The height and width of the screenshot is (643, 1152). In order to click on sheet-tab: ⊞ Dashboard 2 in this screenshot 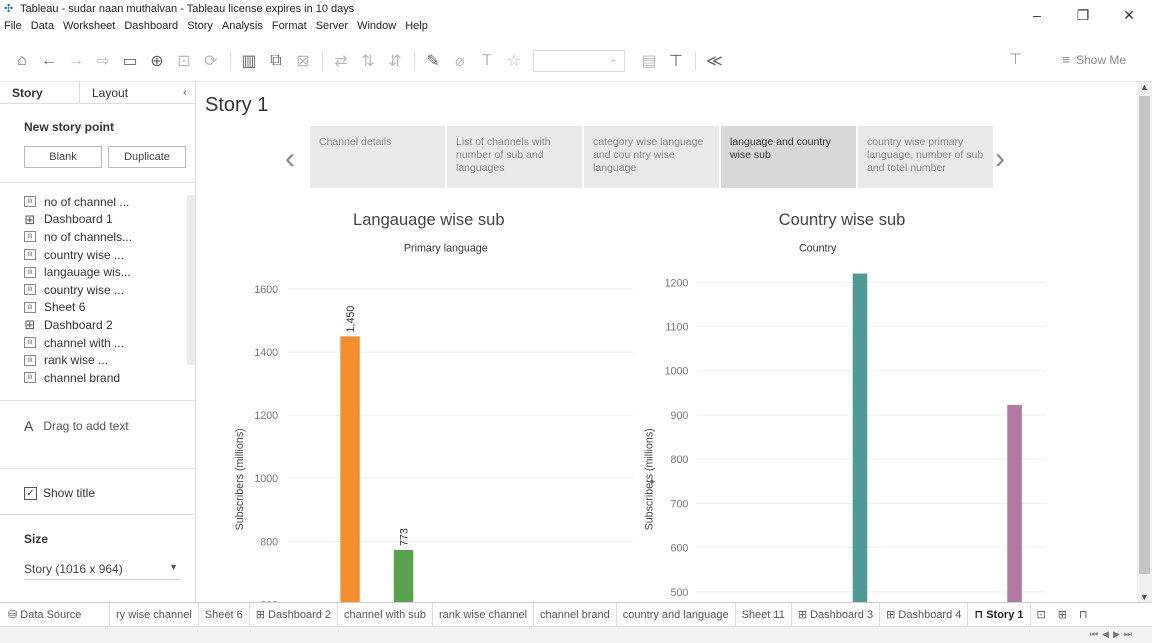, I will do `click(294, 614)`.